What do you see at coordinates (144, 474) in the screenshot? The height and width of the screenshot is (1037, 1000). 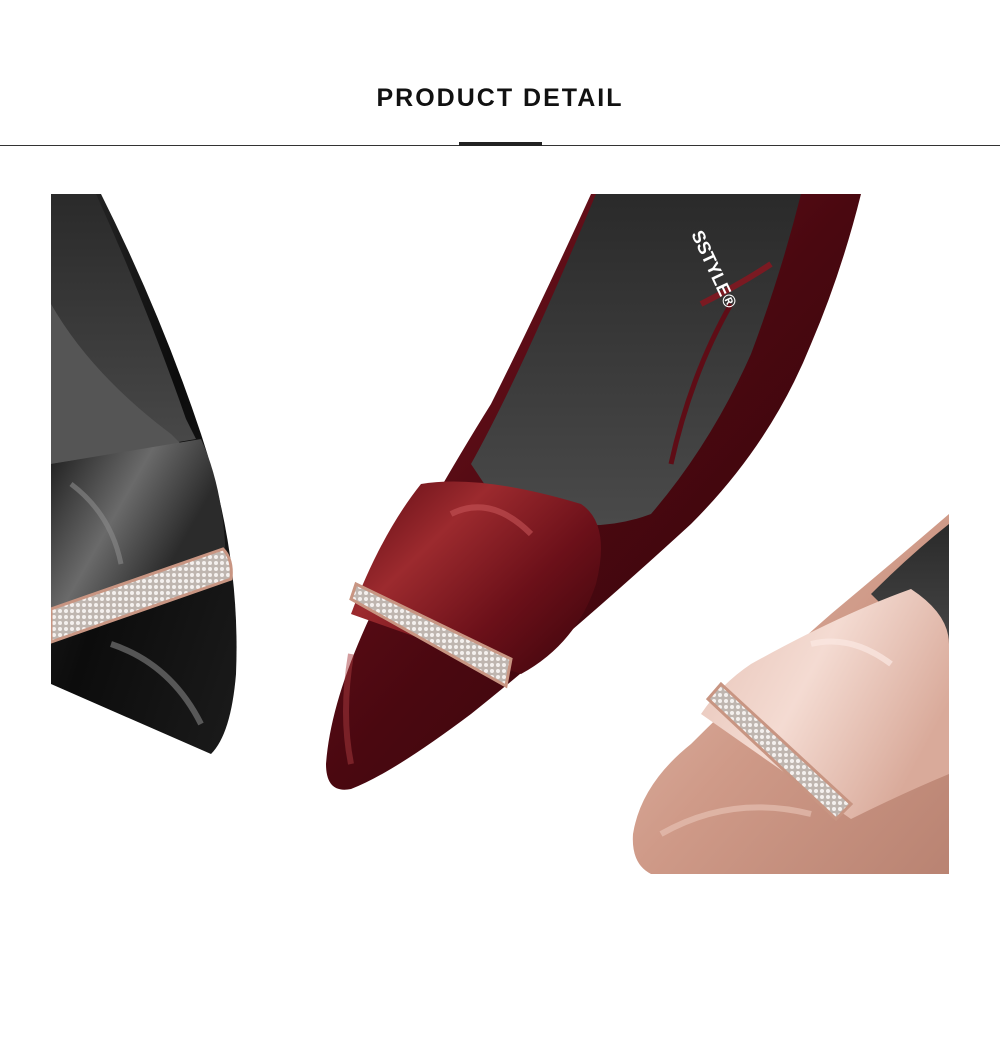 I see `black-shoe` at bounding box center [144, 474].